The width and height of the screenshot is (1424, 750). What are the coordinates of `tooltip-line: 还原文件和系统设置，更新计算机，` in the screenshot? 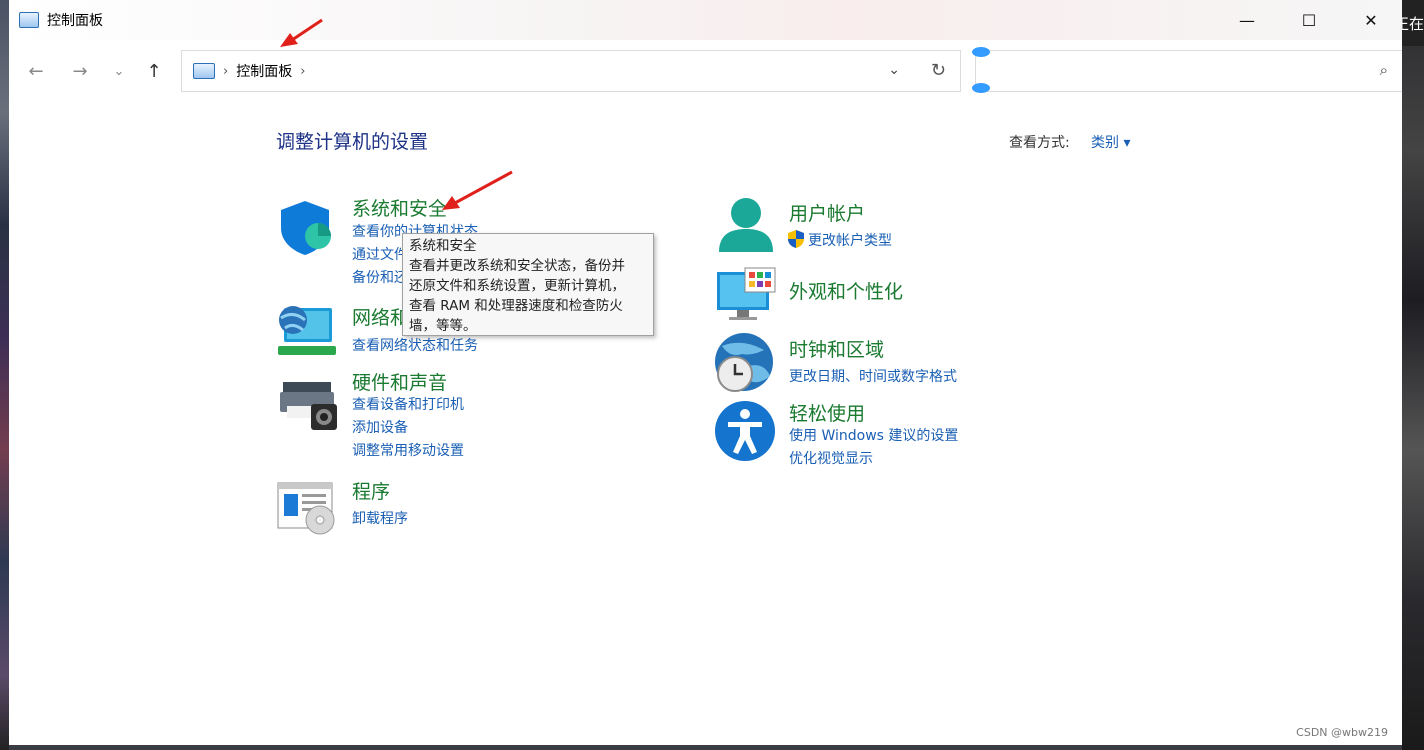 It's located at (517, 286).